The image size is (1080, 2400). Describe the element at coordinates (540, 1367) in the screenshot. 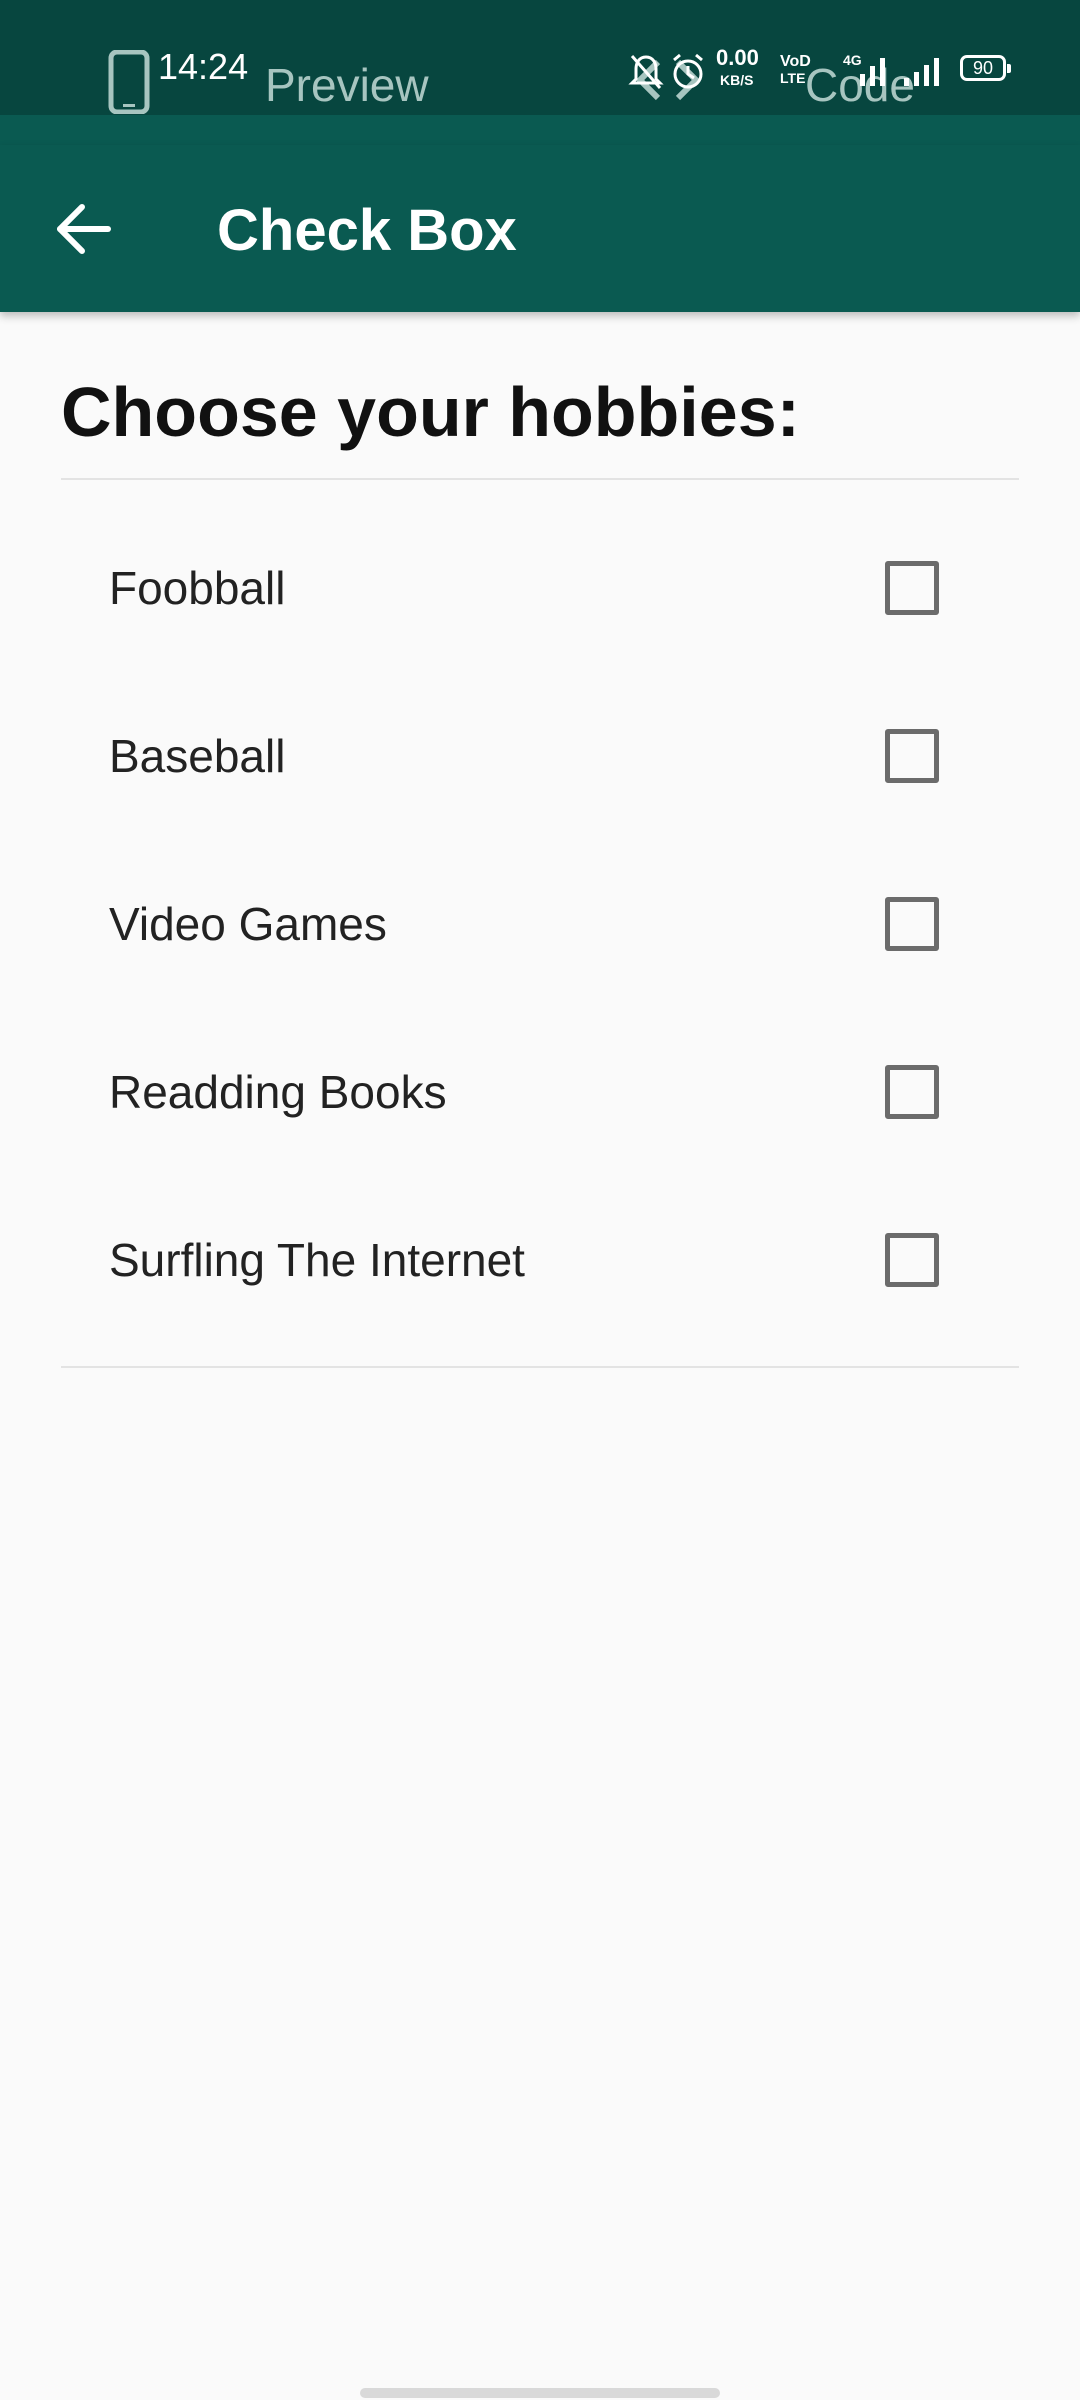

I see `bottom-divider` at that location.